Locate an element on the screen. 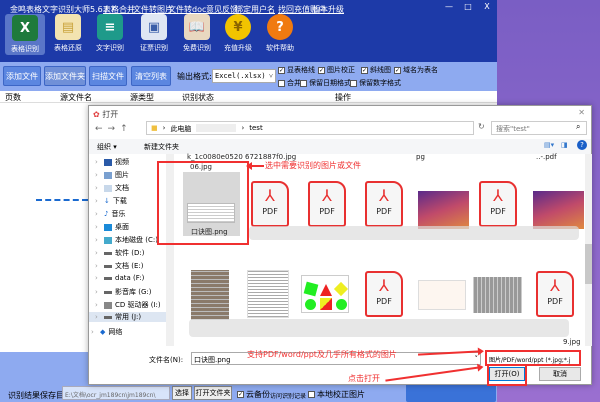  forward-icon: → is located at coordinates (114, 129).